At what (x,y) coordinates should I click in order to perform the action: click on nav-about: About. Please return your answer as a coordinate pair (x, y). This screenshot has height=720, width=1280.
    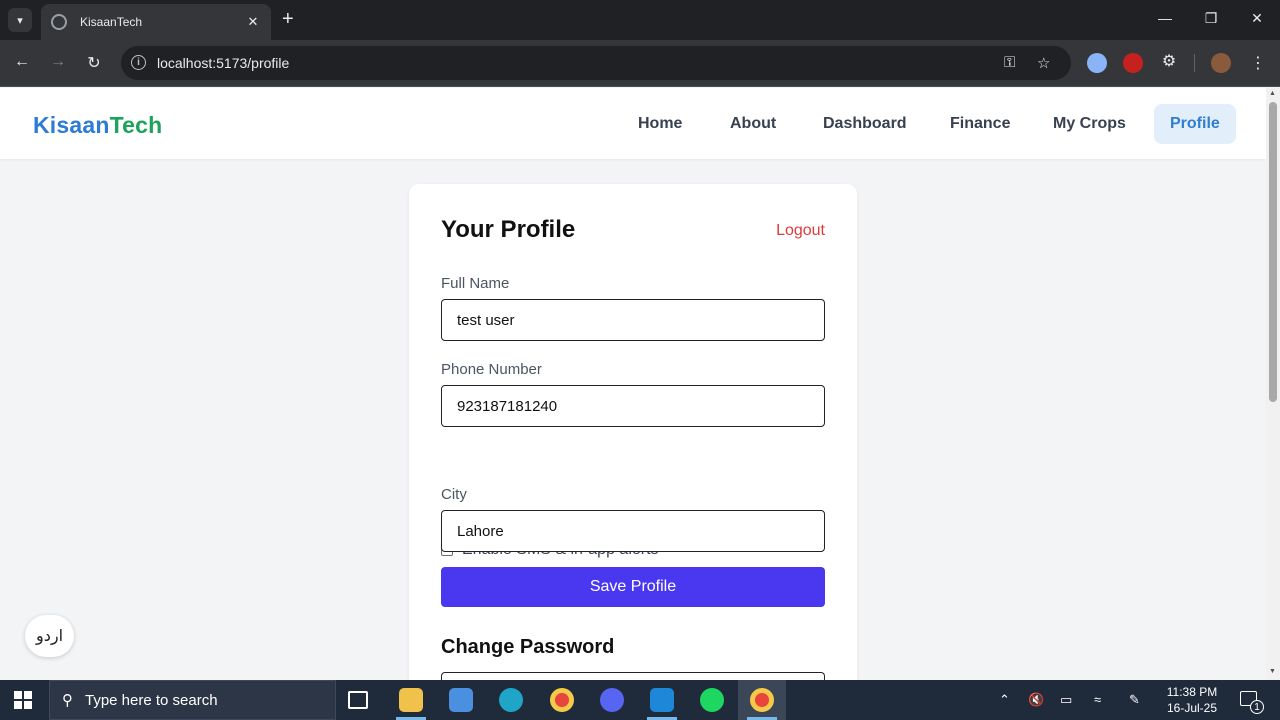
    Looking at the image, I should click on (753, 124).